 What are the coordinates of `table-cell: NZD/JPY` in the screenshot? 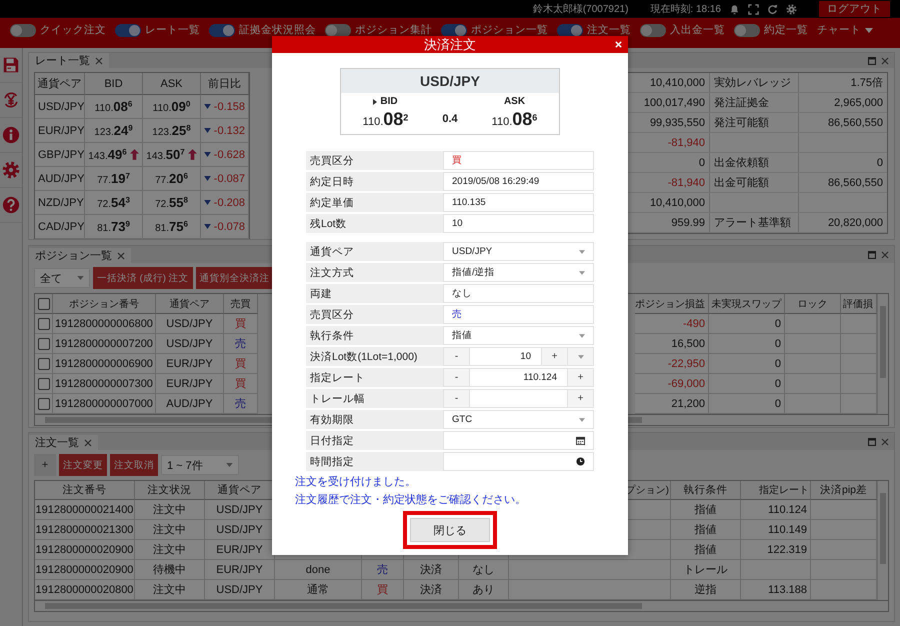 It's located at (60, 203).